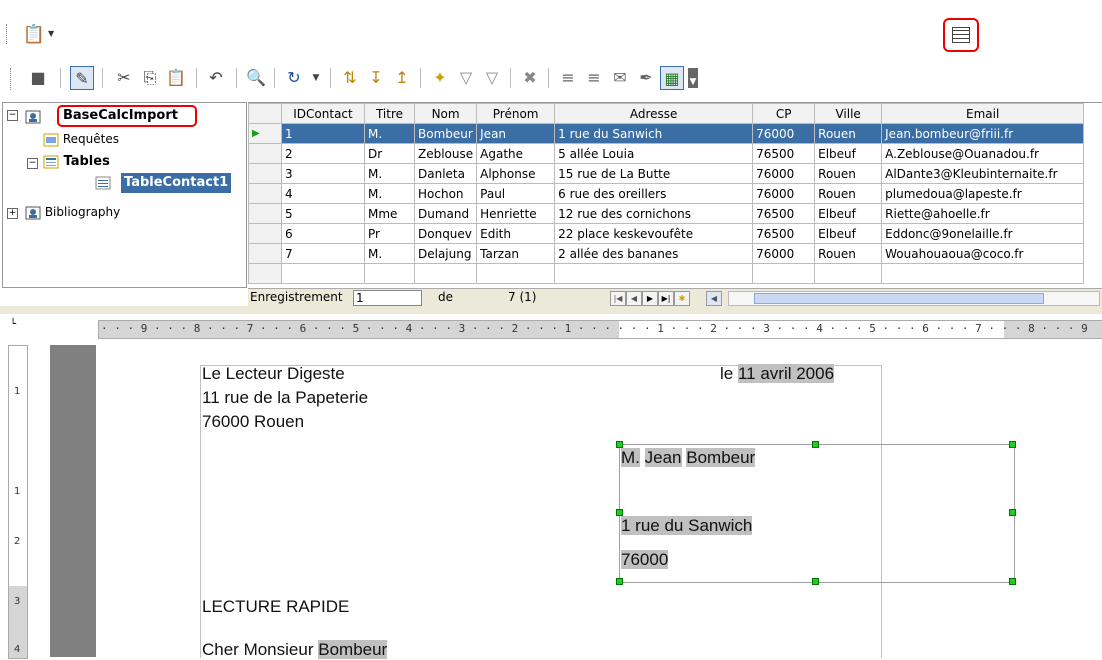 The image size is (1102, 660). I want to click on table-cell: 22 place keskevoufête, so click(654, 233).